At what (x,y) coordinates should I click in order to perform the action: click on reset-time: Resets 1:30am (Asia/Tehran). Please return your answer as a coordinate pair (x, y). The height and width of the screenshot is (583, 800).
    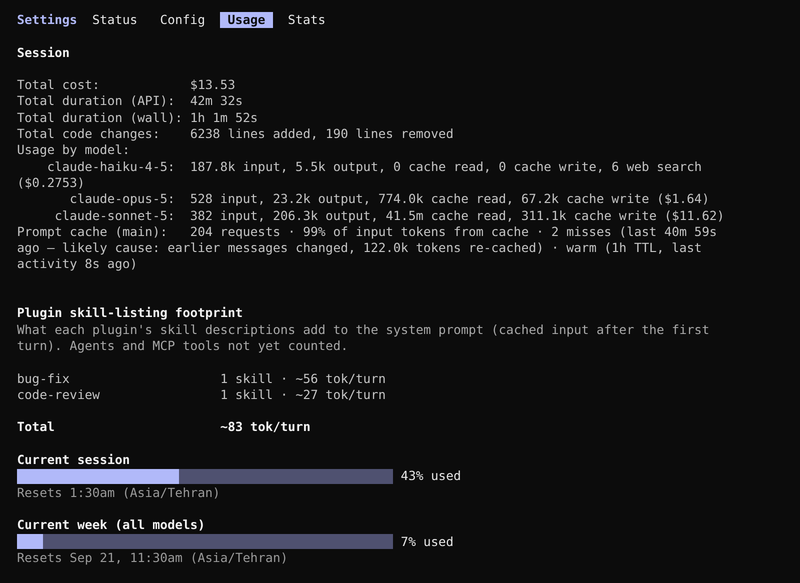
    Looking at the image, I should click on (118, 492).